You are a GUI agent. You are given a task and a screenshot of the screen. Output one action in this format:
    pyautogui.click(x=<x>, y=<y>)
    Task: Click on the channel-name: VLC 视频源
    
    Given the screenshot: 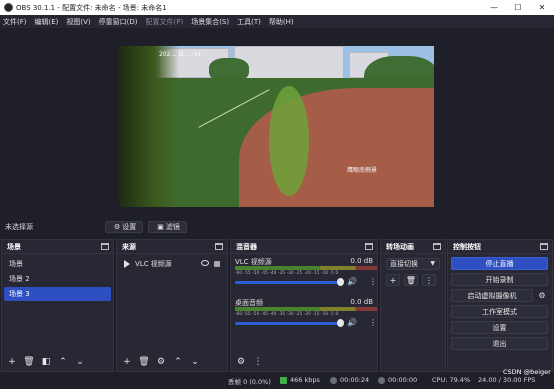 What is the action you would take?
    pyautogui.click(x=253, y=262)
    